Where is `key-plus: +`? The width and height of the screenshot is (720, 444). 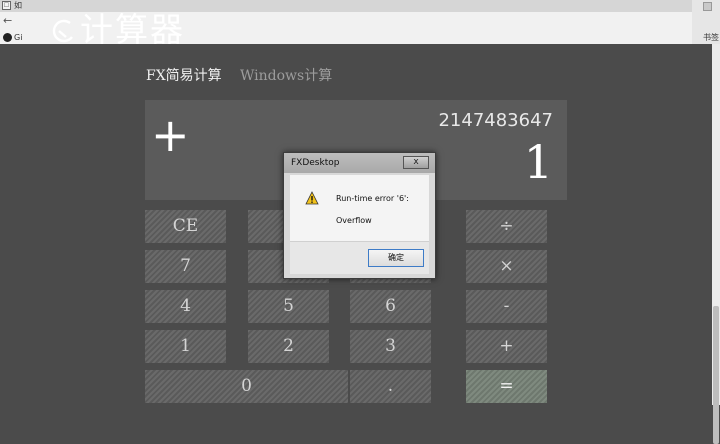 key-plus: + is located at coordinates (506, 346).